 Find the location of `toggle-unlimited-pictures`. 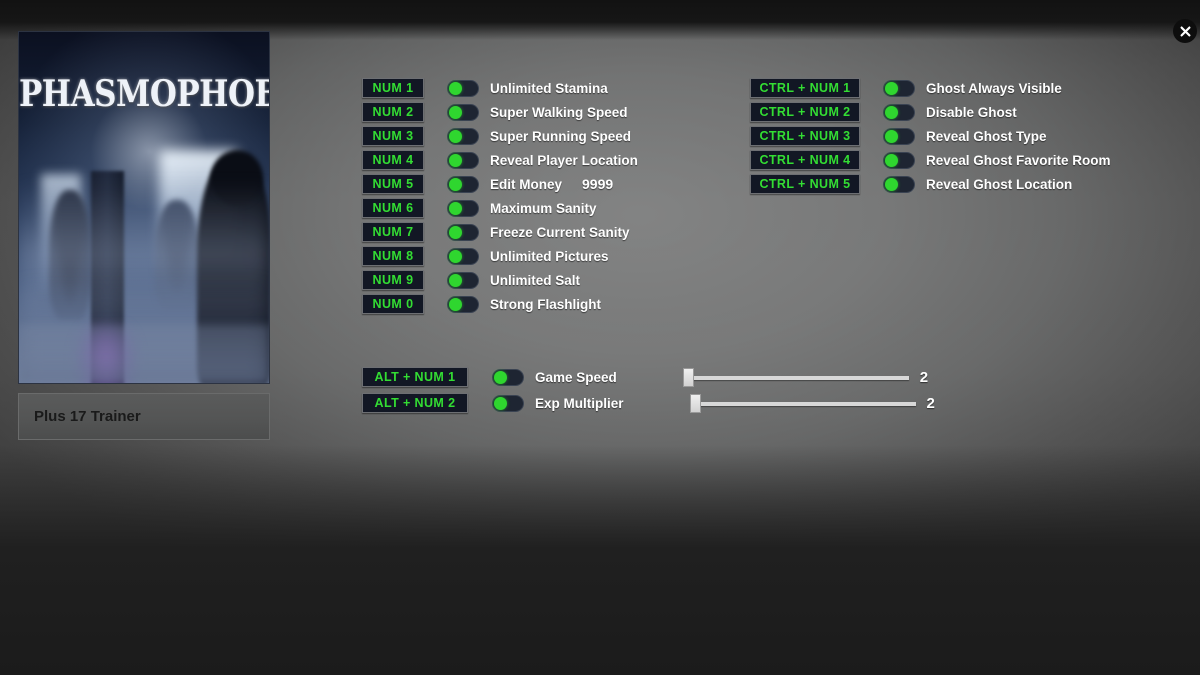

toggle-unlimited-pictures is located at coordinates (463, 256).